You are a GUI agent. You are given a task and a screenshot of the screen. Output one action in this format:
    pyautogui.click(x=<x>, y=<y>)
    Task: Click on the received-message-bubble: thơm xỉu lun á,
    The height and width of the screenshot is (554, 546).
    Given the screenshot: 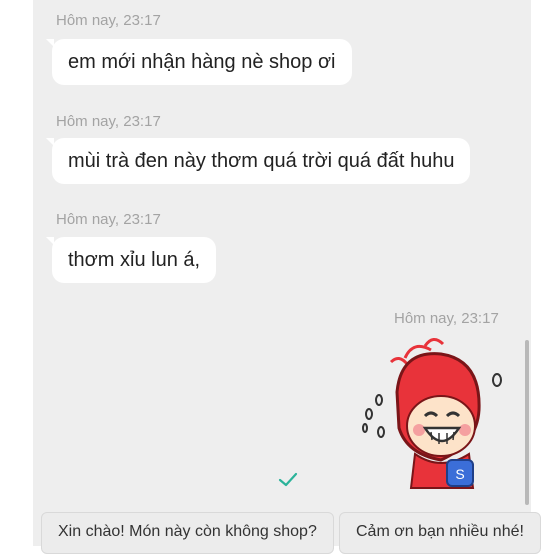 What is the action you would take?
    pyautogui.click(x=131, y=260)
    